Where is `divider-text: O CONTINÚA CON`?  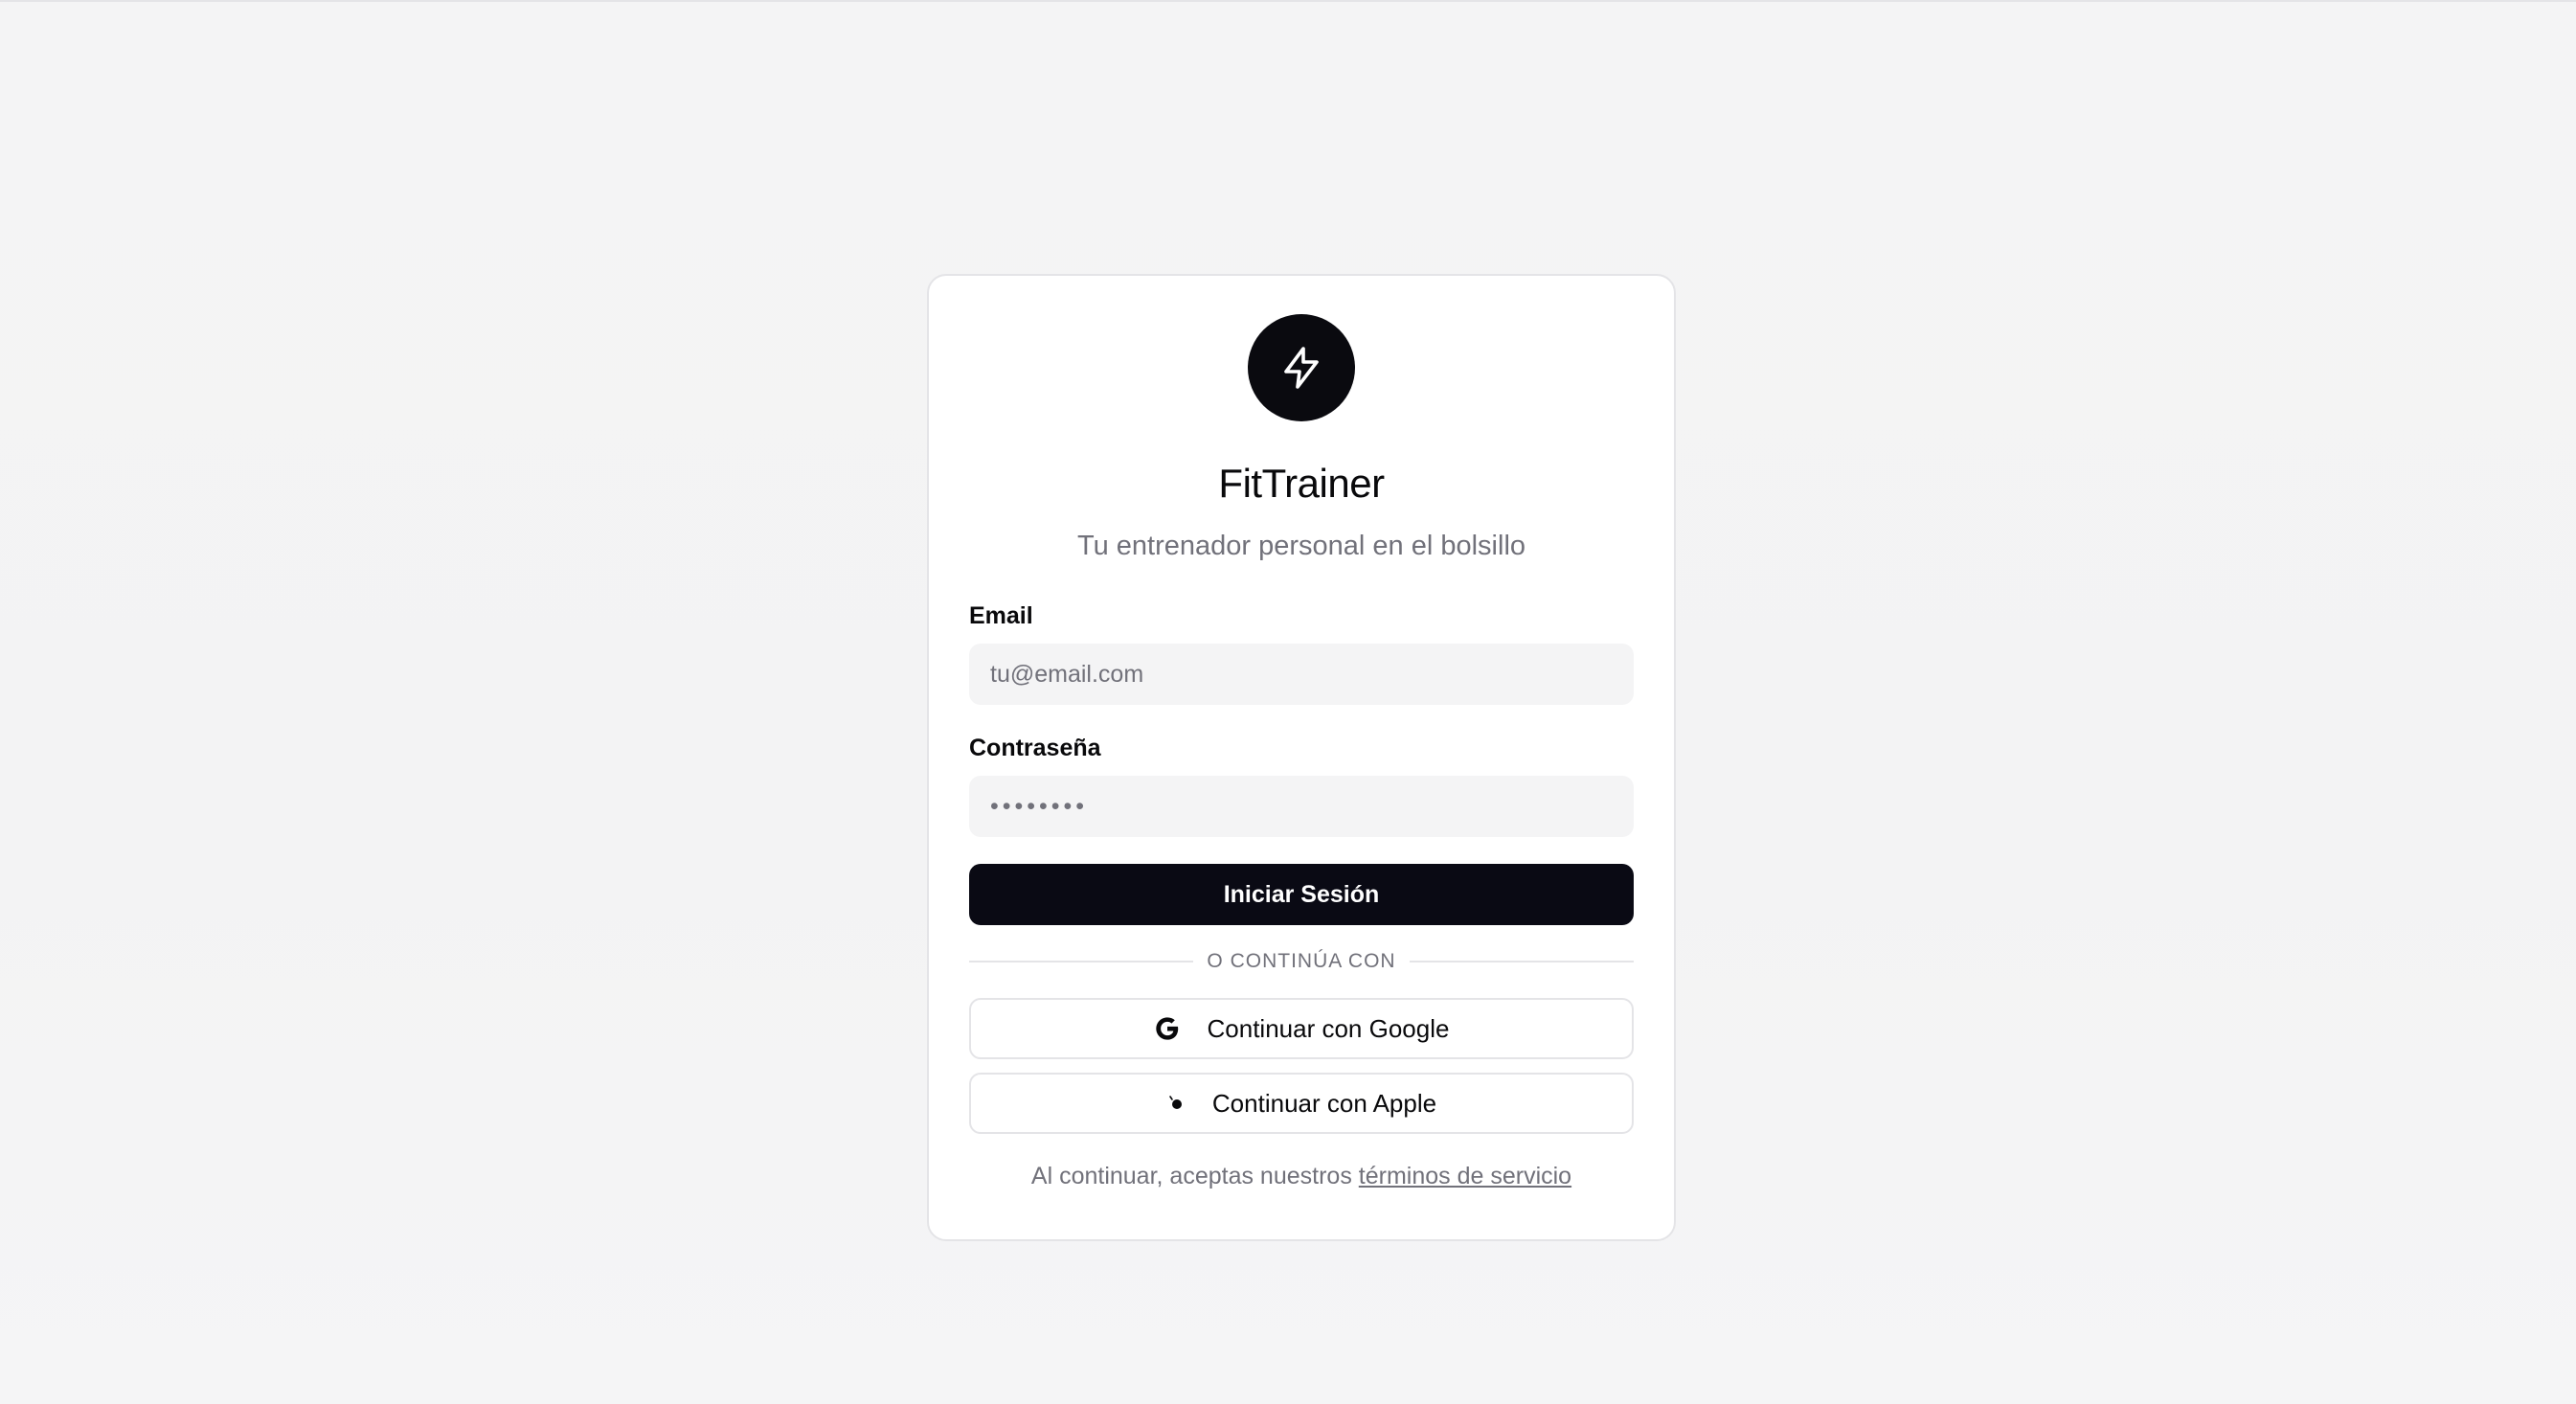
divider-text: O CONTINÚA CON is located at coordinates (1301, 961).